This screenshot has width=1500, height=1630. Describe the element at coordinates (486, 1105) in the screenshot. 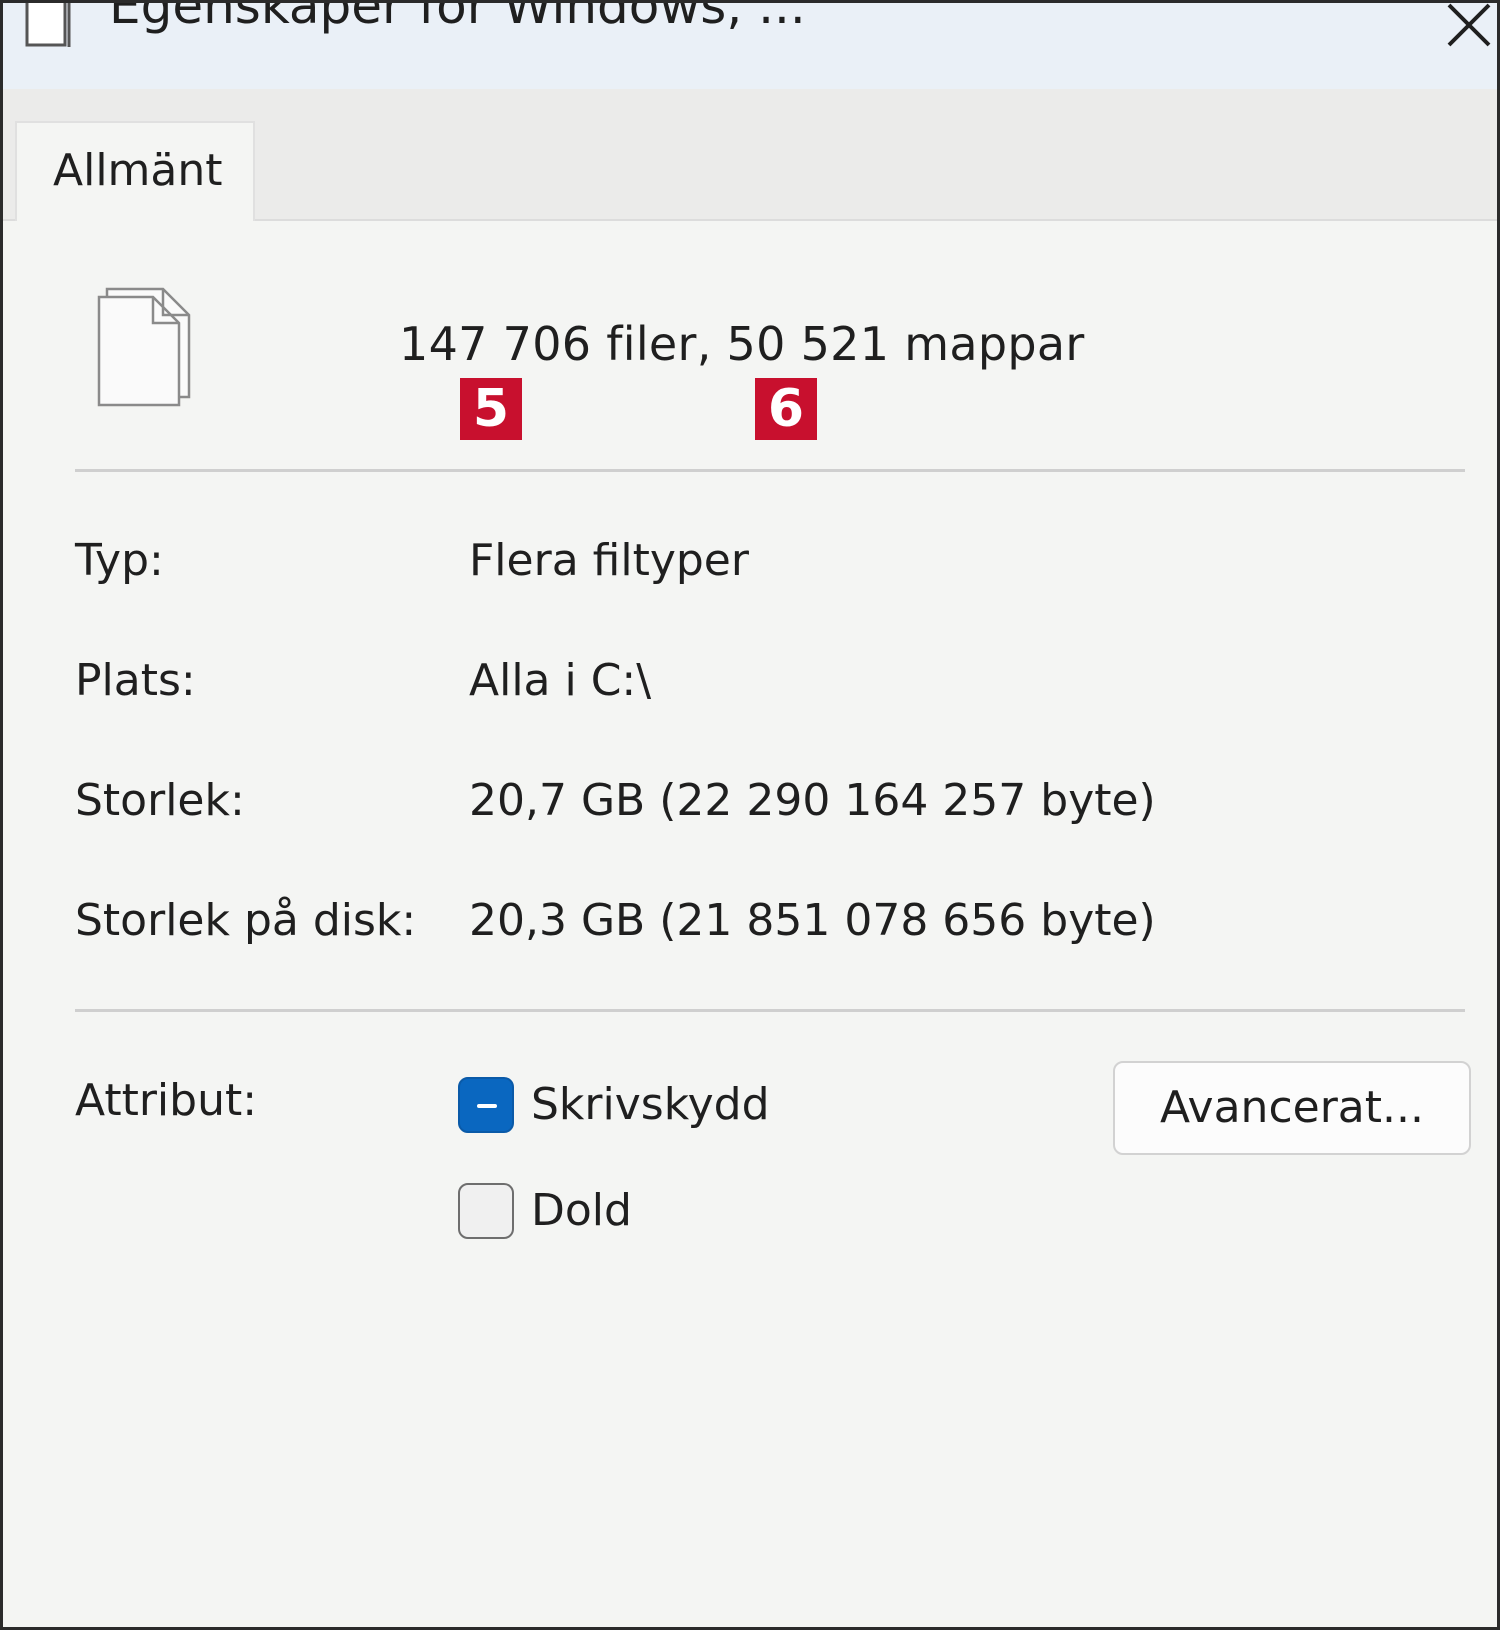

I see `readonly-checkbox` at that location.